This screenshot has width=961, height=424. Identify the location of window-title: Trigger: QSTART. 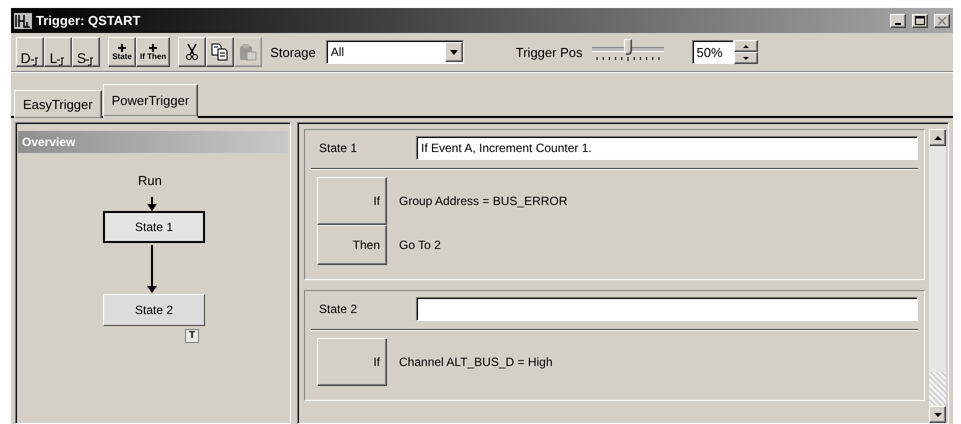
(89, 20).